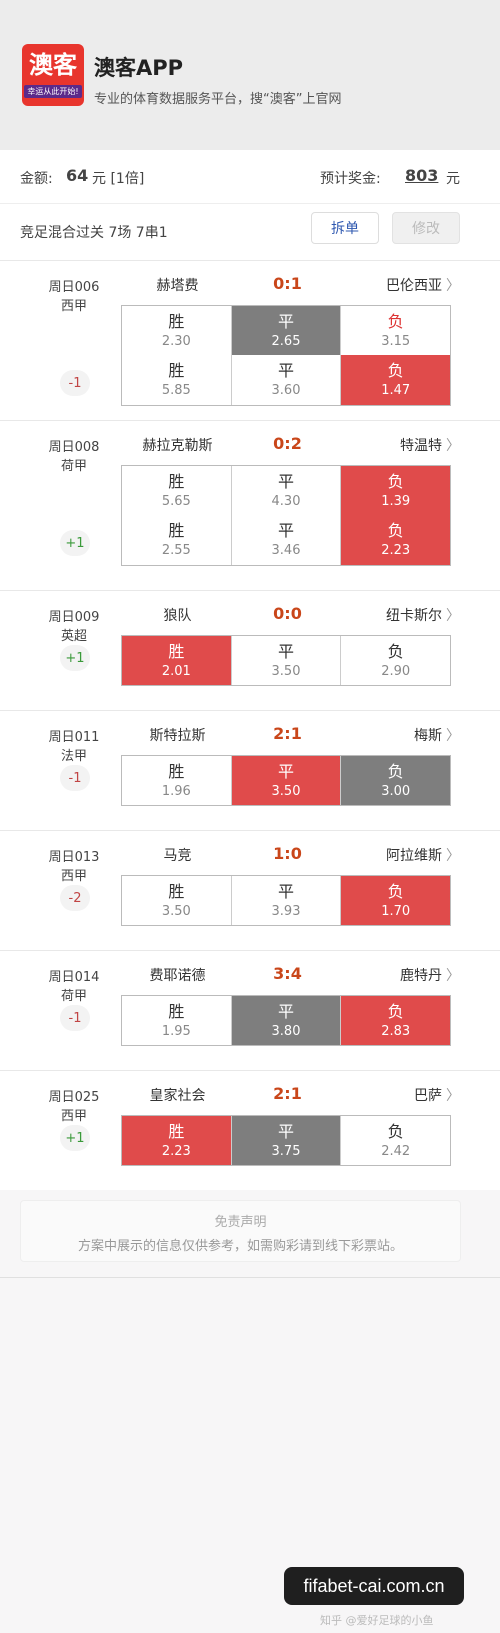  Describe the element at coordinates (287, 490) in the screenshot. I see `odds-cell-draw: 平 4.30` at that location.